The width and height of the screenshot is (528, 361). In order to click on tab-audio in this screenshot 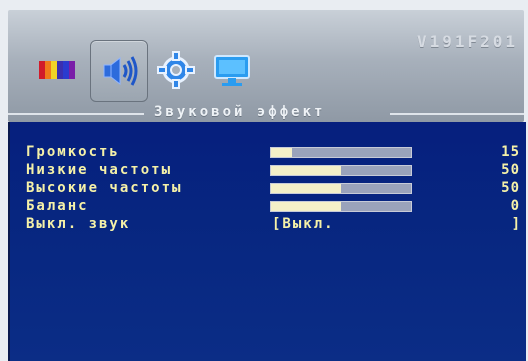, I will do `click(119, 71)`.